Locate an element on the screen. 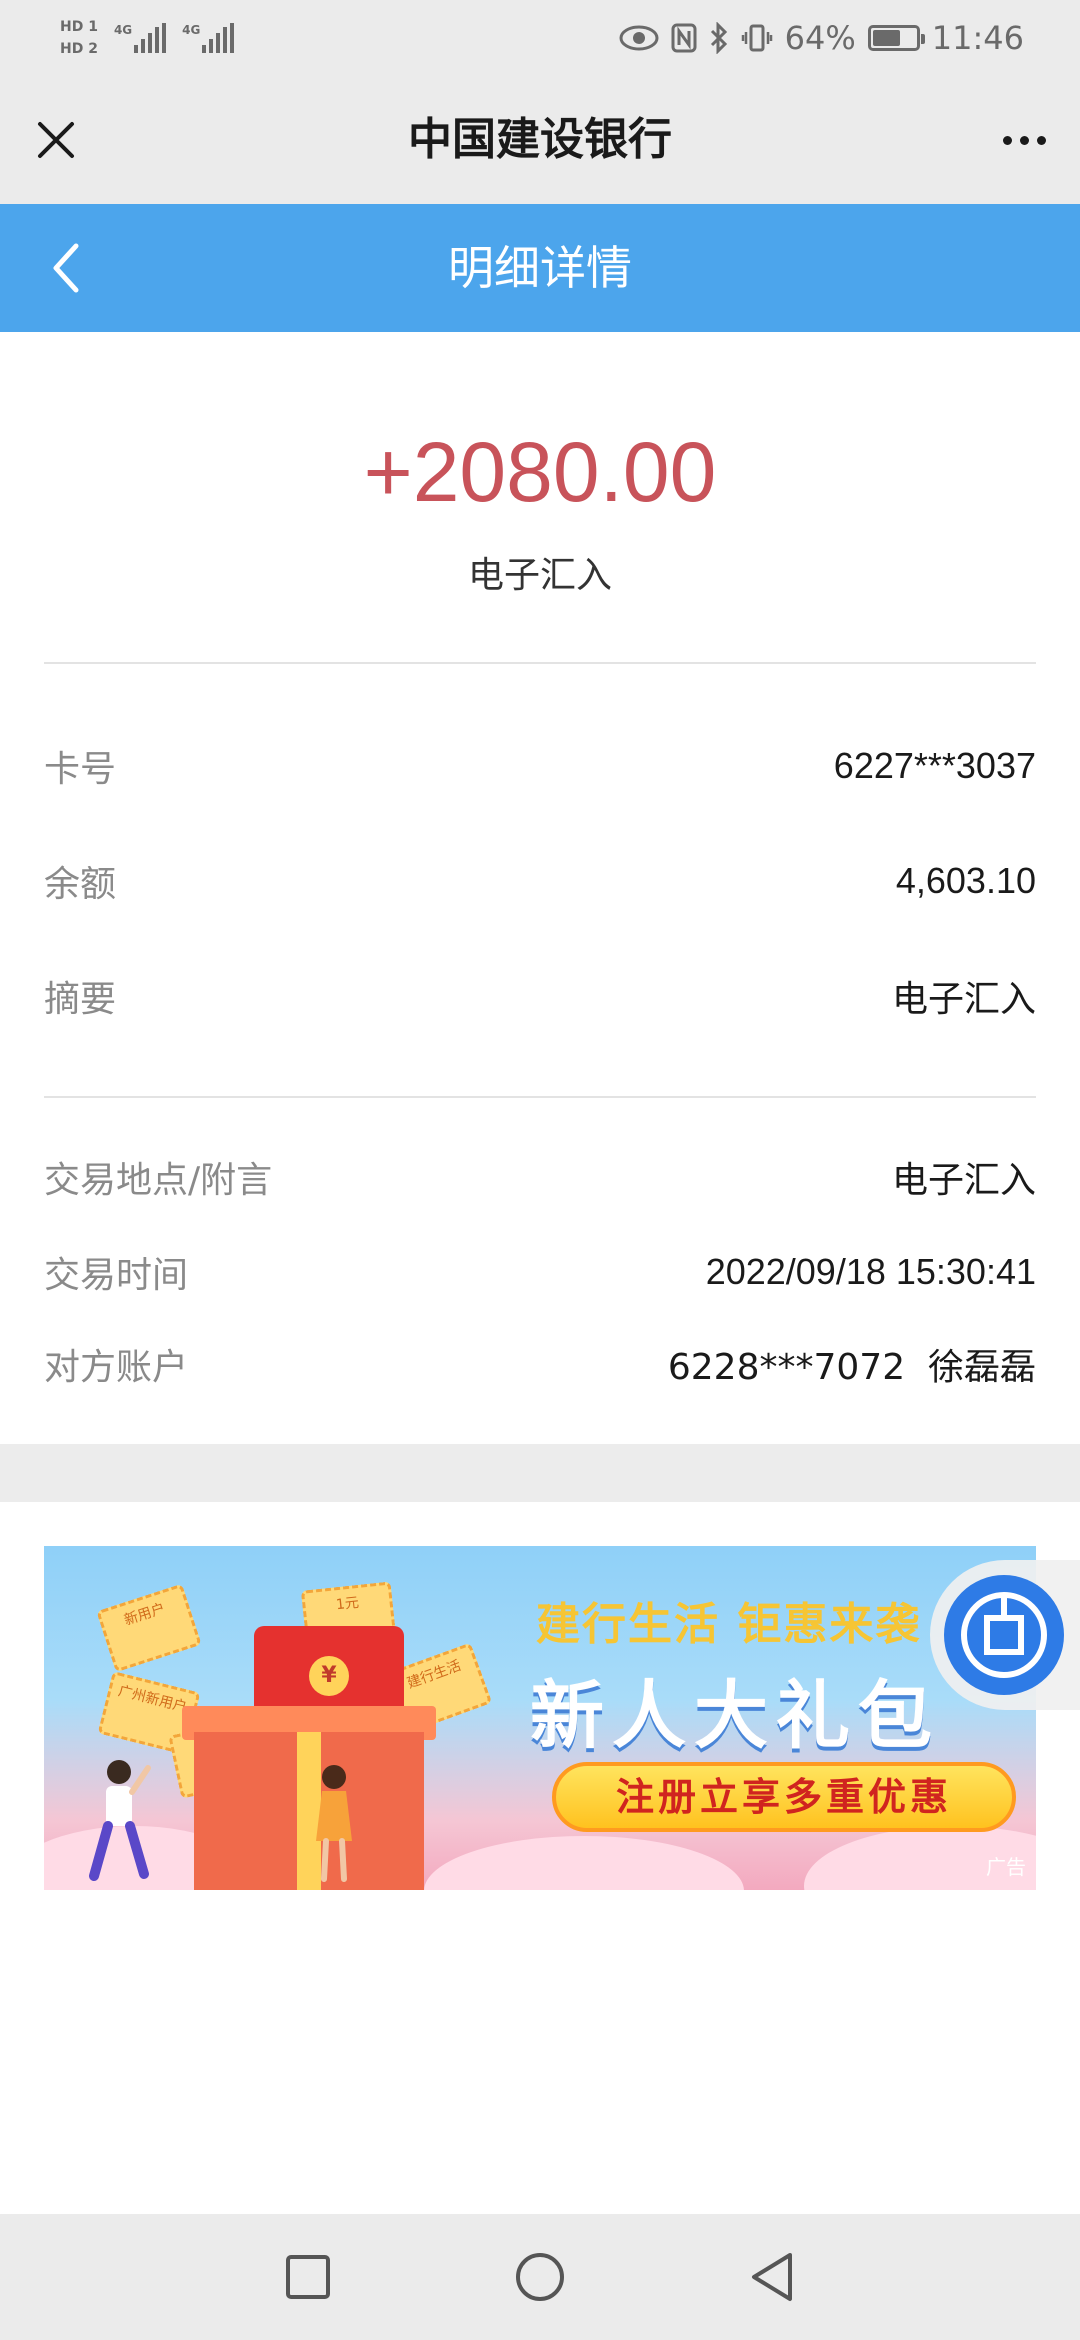 Image resolution: width=1080 pixels, height=2340 pixels. back-button is located at coordinates (66, 268).